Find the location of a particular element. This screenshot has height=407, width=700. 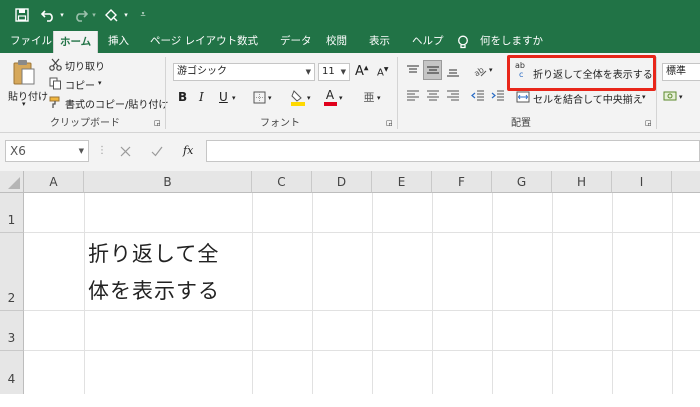

align-center-icon is located at coordinates (432, 96).